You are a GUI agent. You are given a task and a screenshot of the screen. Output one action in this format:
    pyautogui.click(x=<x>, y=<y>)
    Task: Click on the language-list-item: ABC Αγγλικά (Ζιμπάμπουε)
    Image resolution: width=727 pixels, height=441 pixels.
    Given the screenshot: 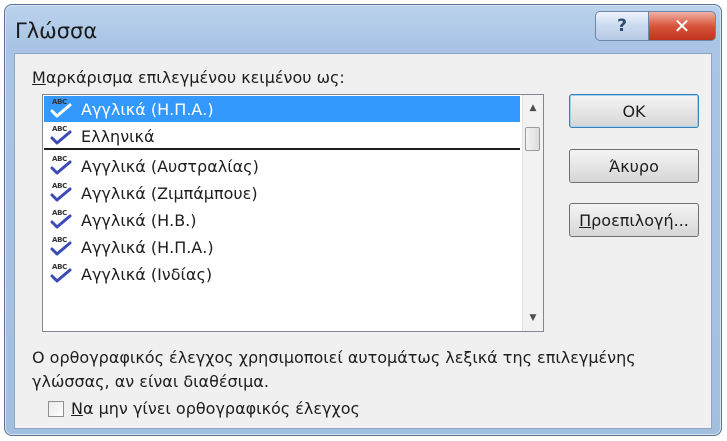 What is the action you would take?
    pyautogui.click(x=282, y=193)
    